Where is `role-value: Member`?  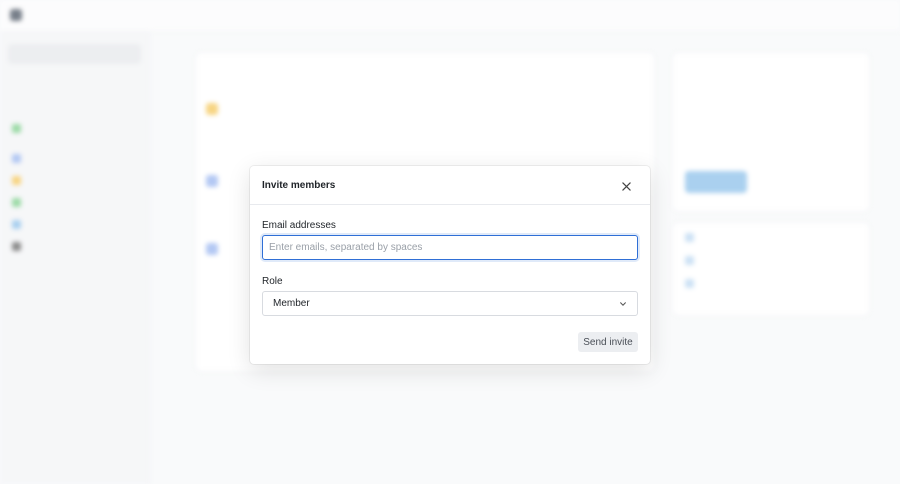
role-value: Member is located at coordinates (291, 303).